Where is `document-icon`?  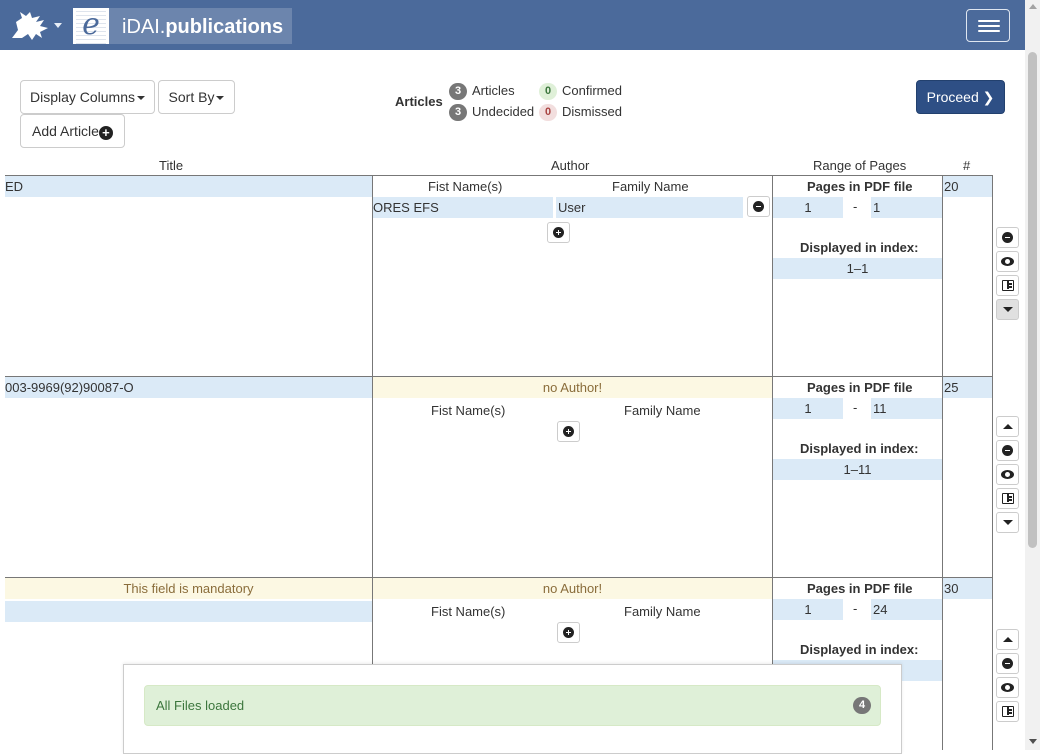 document-icon is located at coordinates (1008, 711).